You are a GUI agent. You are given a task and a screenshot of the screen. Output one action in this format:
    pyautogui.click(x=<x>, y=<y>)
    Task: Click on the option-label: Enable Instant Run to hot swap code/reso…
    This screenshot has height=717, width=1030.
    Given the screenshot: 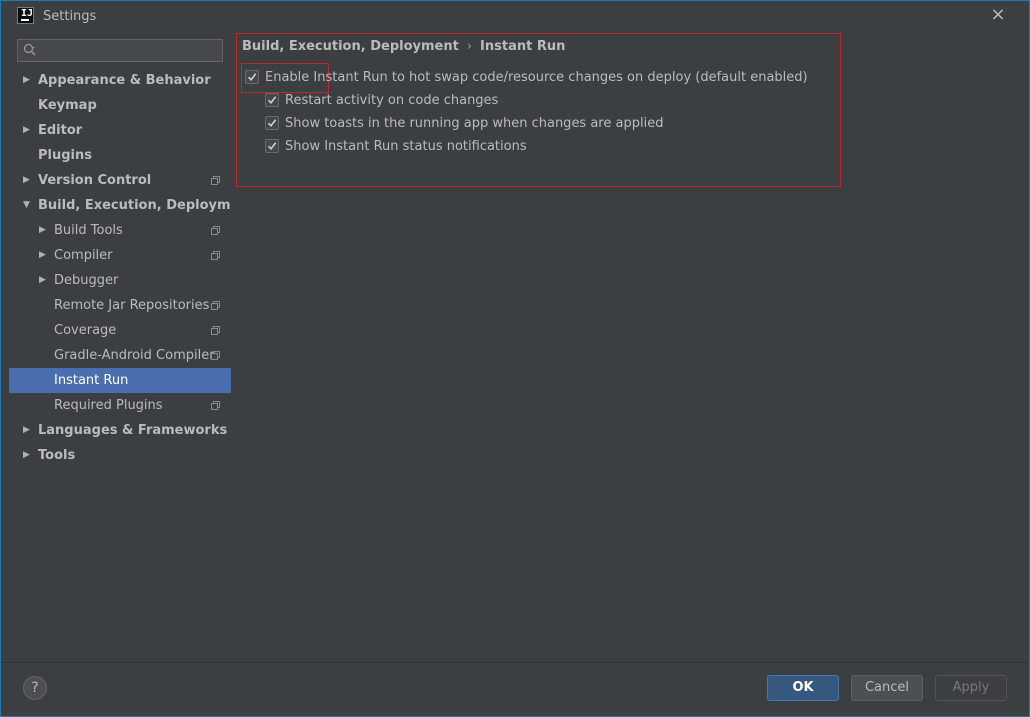 What is the action you would take?
    pyautogui.click(x=536, y=77)
    